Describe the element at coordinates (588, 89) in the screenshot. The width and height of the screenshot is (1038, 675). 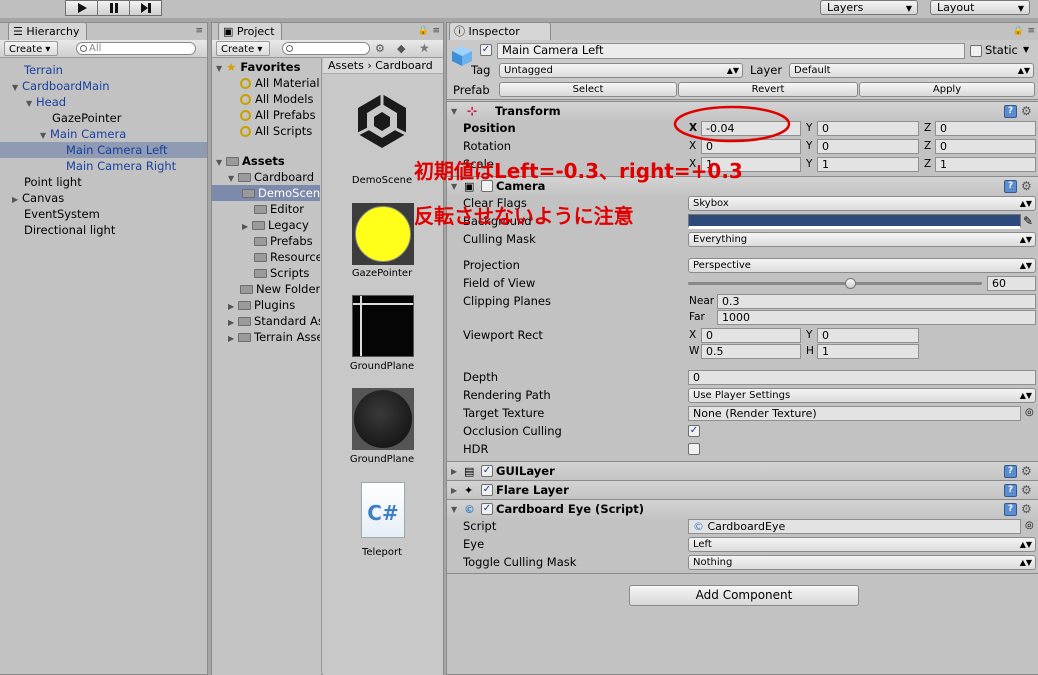
I see `prefab-select-button: Select` at that location.